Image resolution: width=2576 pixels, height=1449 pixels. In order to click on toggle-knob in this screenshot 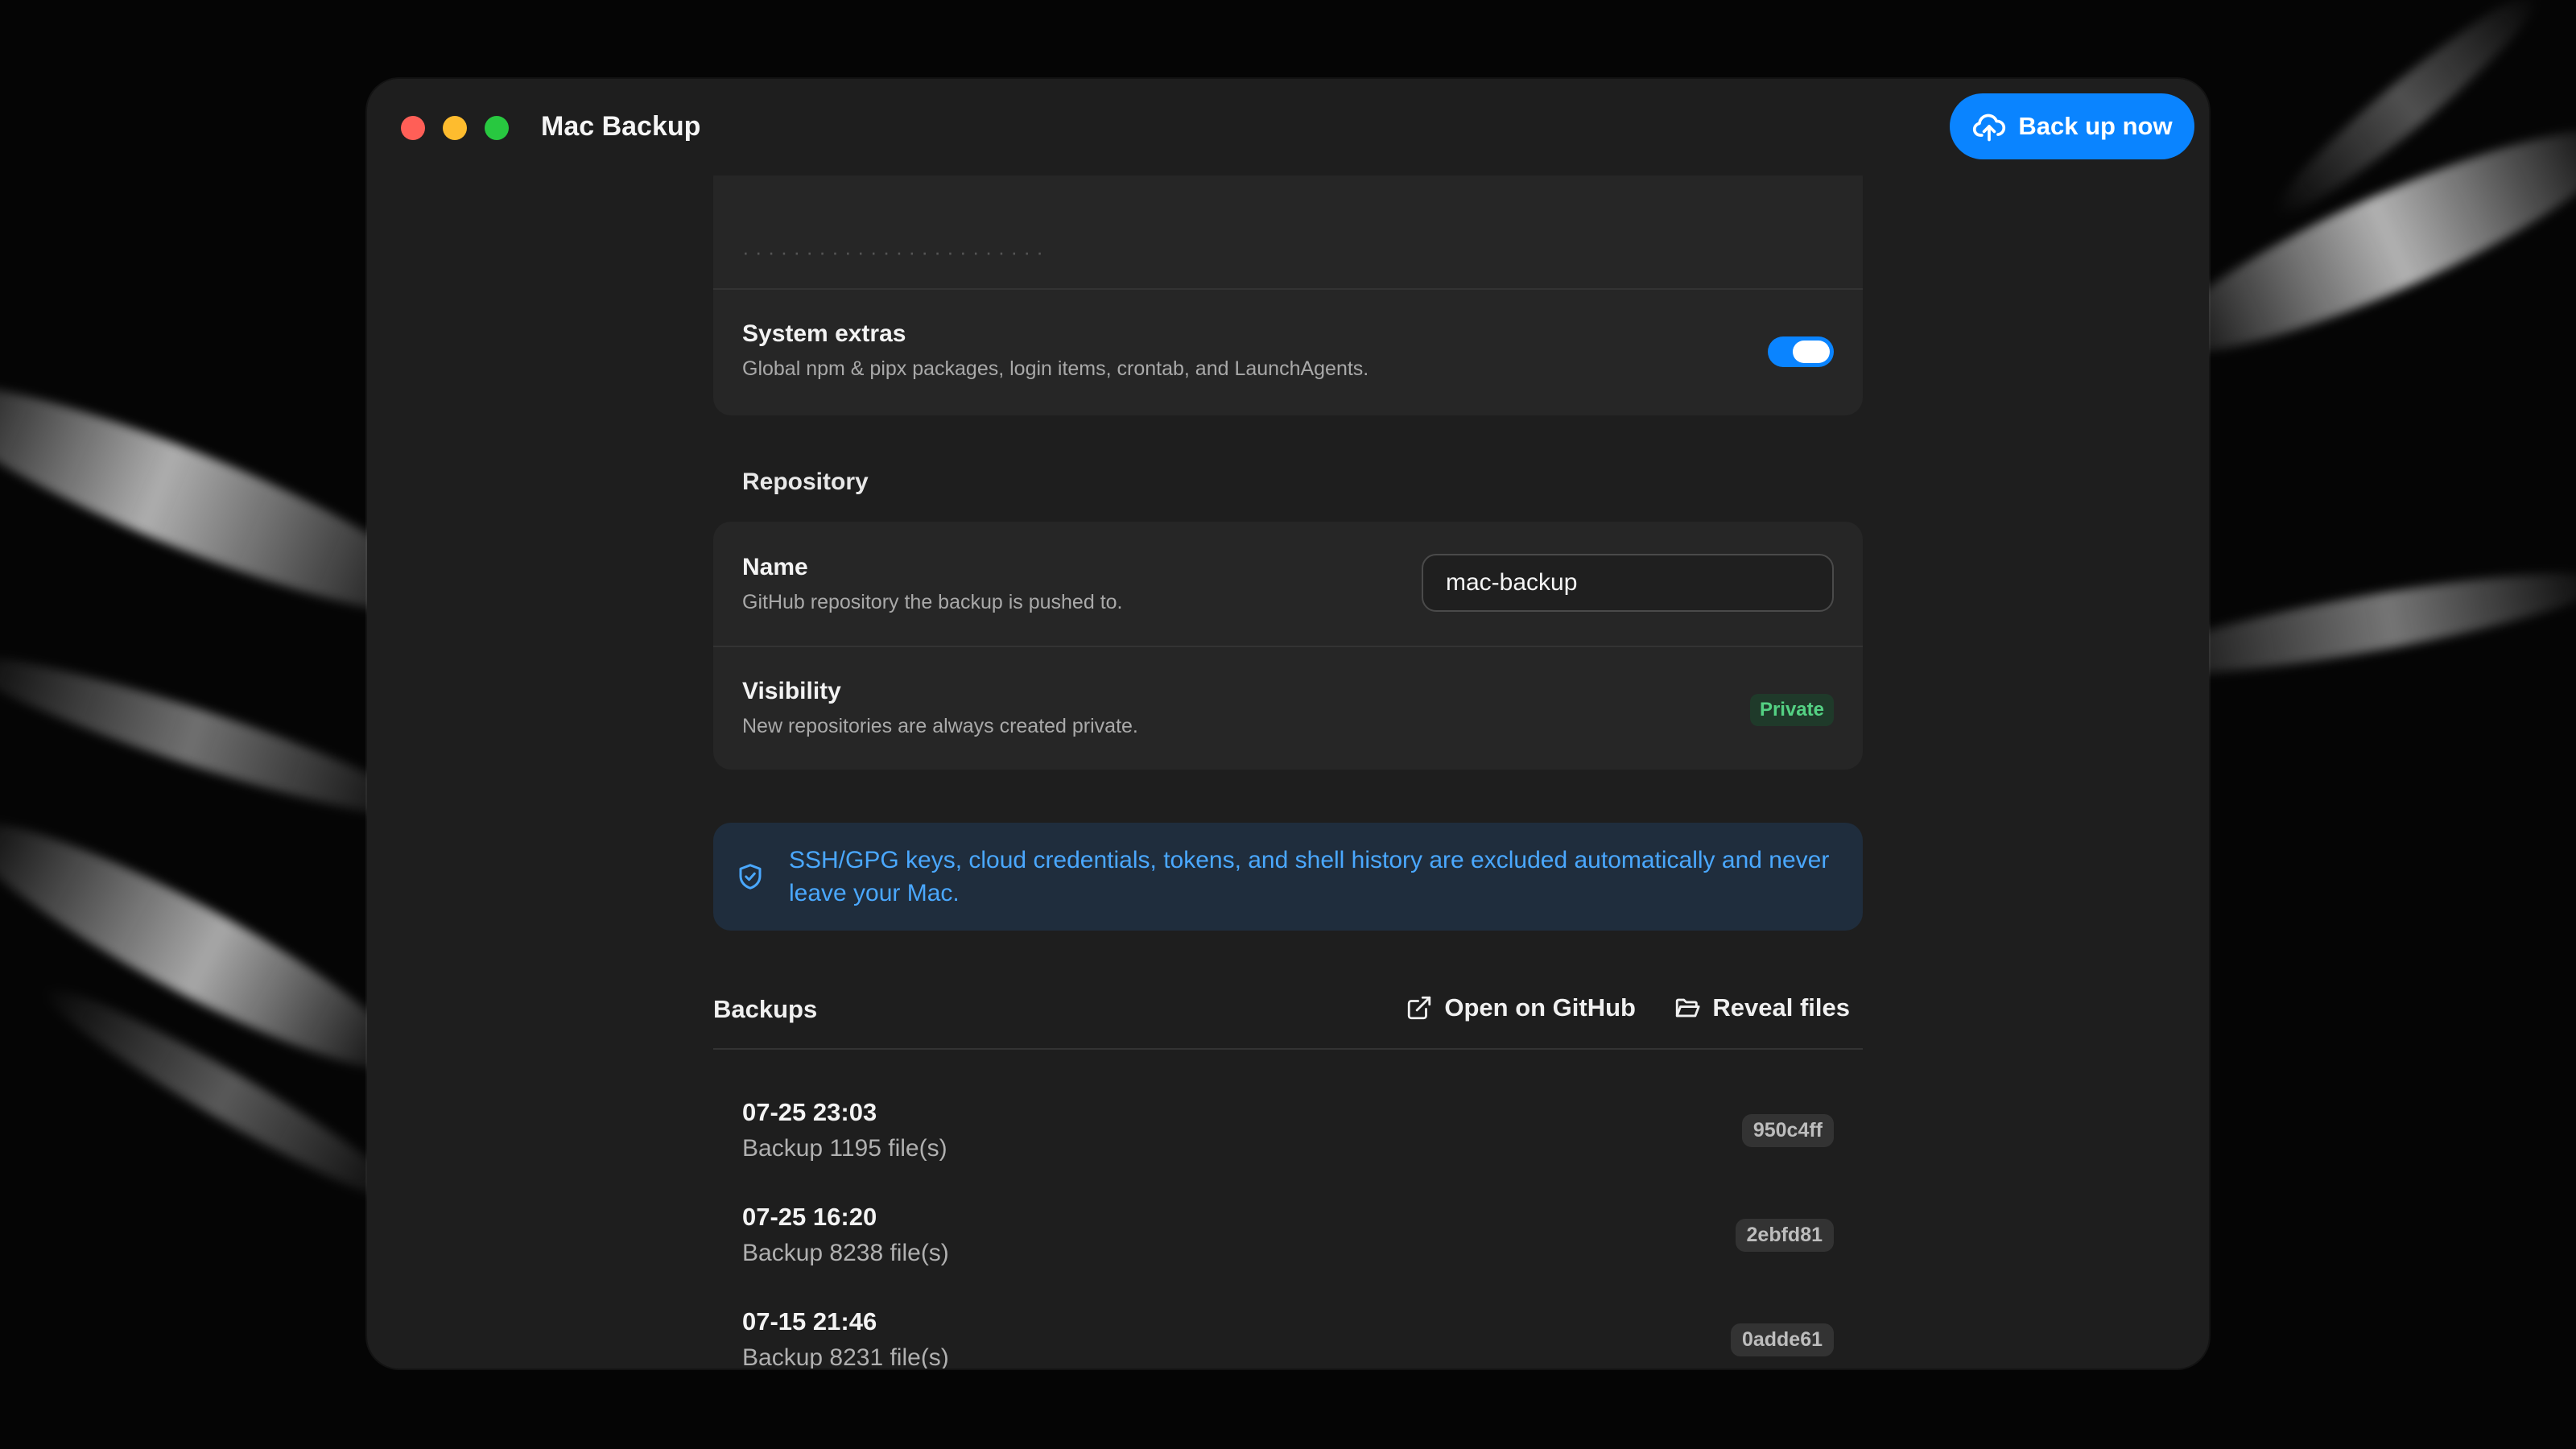, I will do `click(1811, 352)`.